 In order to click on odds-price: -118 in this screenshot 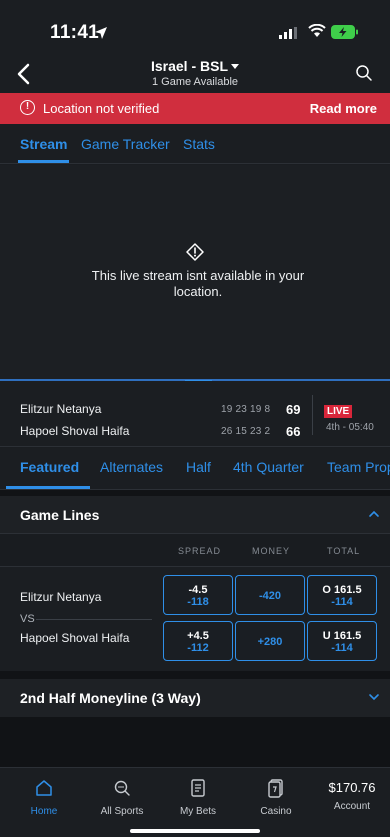, I will do `click(198, 602)`.